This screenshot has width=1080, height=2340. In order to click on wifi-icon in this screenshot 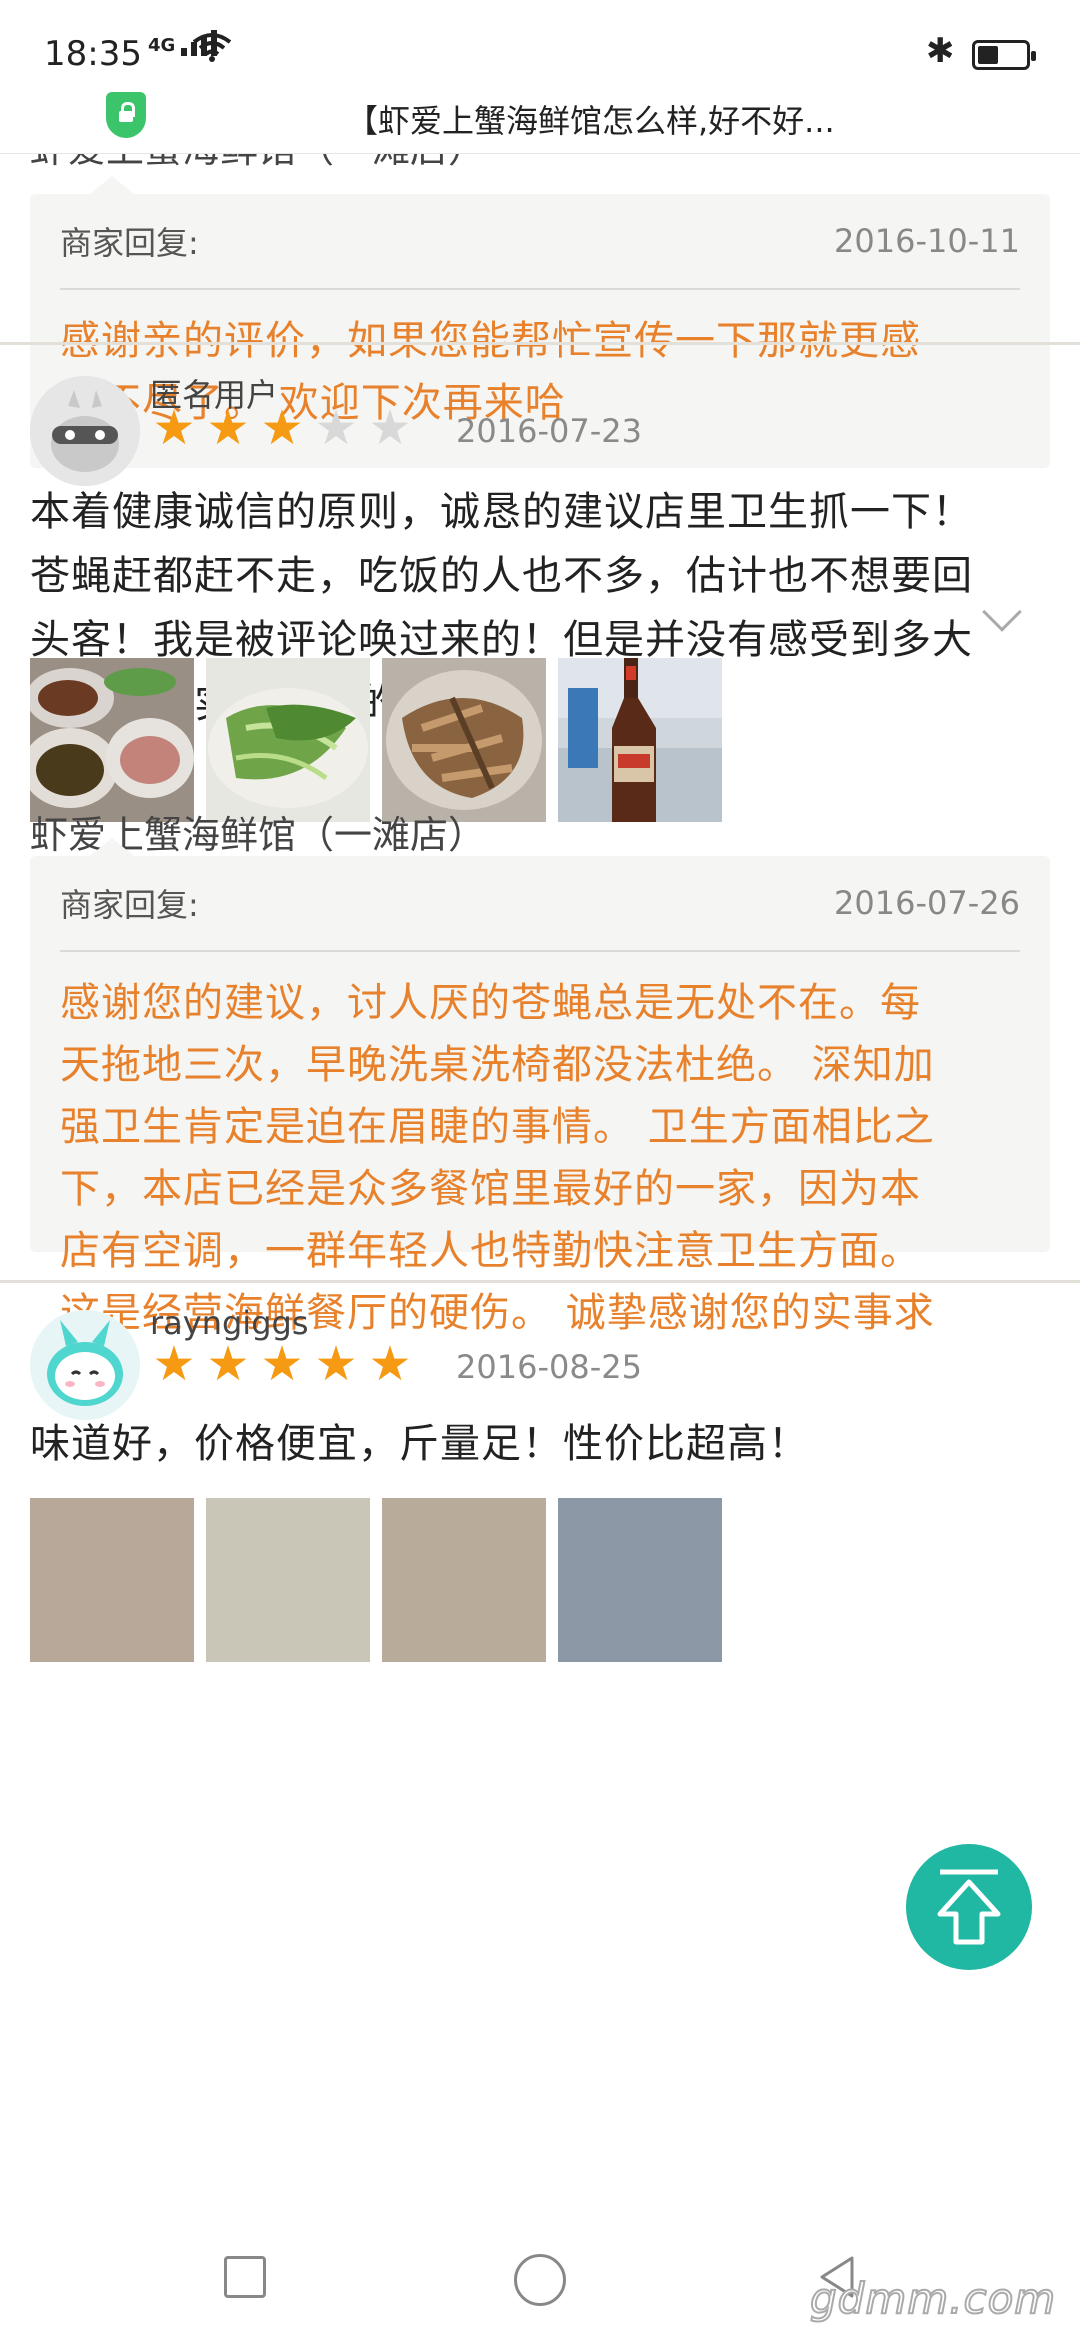, I will do `click(212, 47)`.